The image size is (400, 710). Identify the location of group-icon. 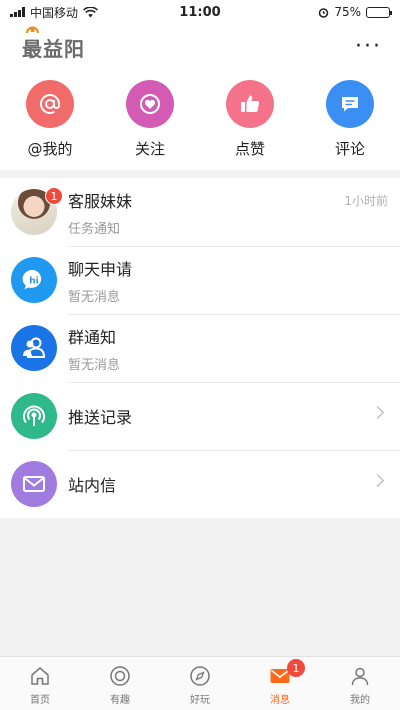
(34, 348).